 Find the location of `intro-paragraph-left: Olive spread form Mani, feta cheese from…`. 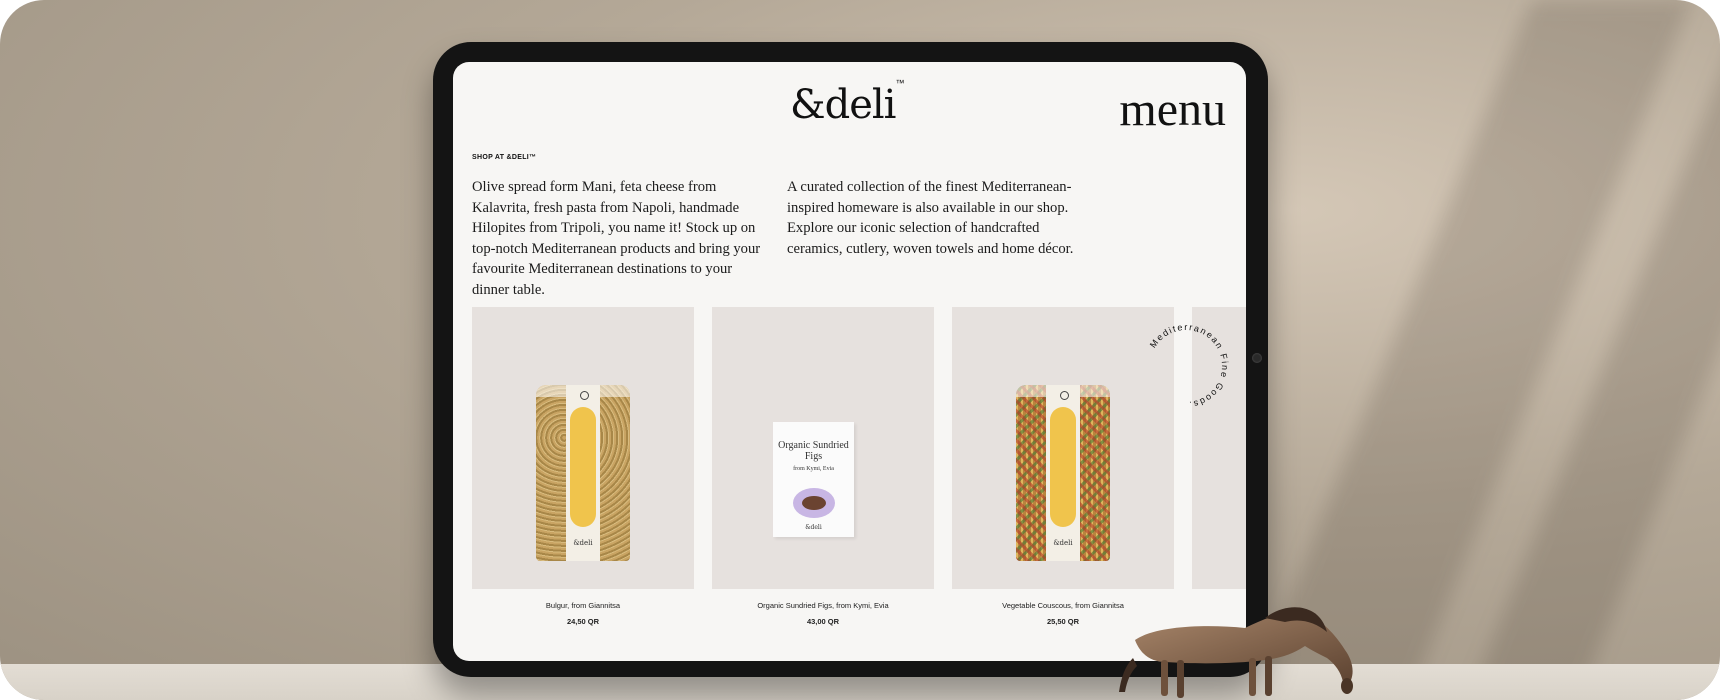

intro-paragraph-left: Olive spread form Mani, feta cheese from… is located at coordinates (616, 238).